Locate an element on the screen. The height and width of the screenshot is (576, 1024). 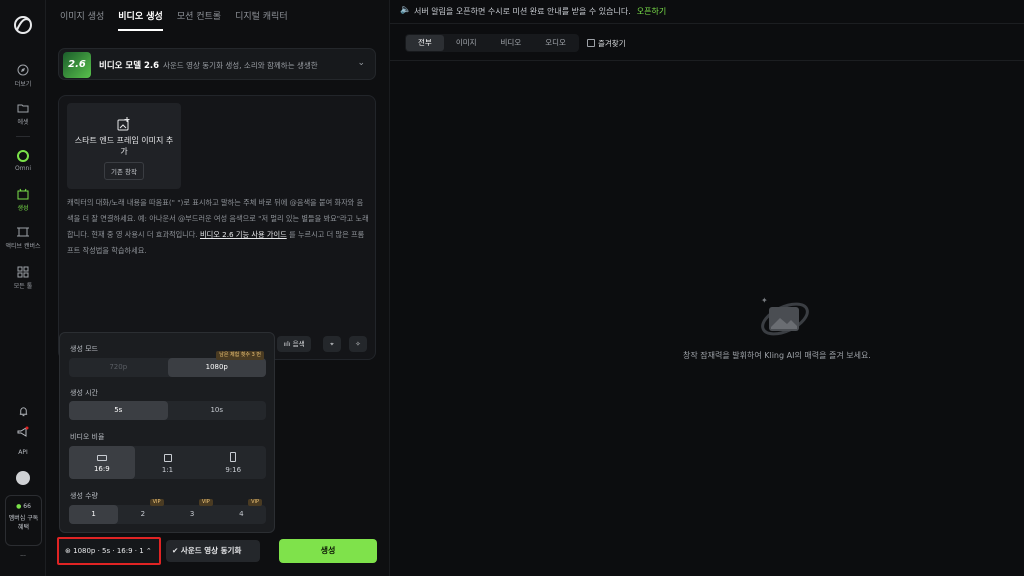
favorites-checkbox: 즐겨찾기 is located at coordinates (606, 43).